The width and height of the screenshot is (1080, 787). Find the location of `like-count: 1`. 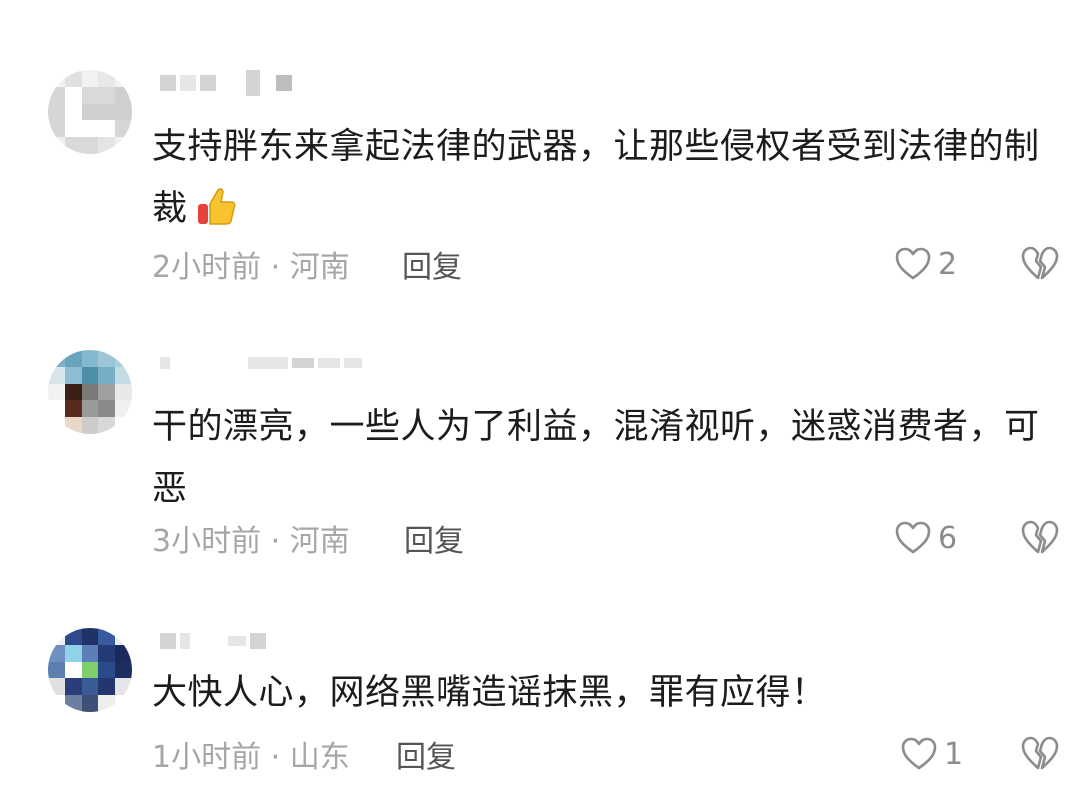

like-count: 1 is located at coordinates (954, 754).